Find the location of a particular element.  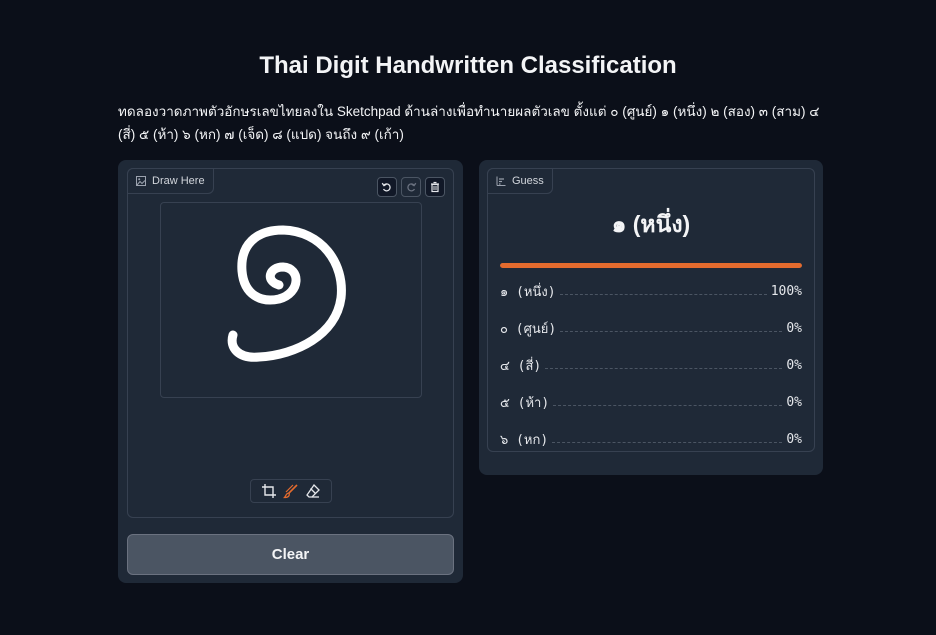

redo-button is located at coordinates (411, 187).